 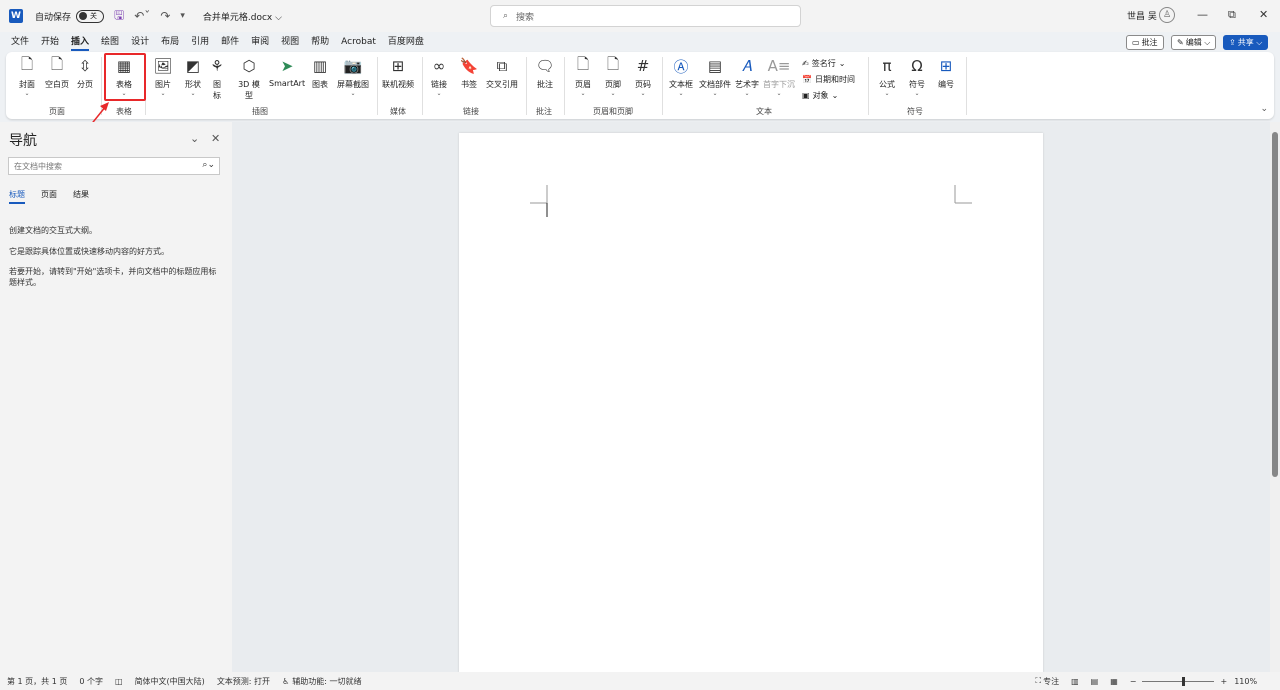 What do you see at coordinates (140, 42) in the screenshot?
I see `tab-design: 设计` at bounding box center [140, 42].